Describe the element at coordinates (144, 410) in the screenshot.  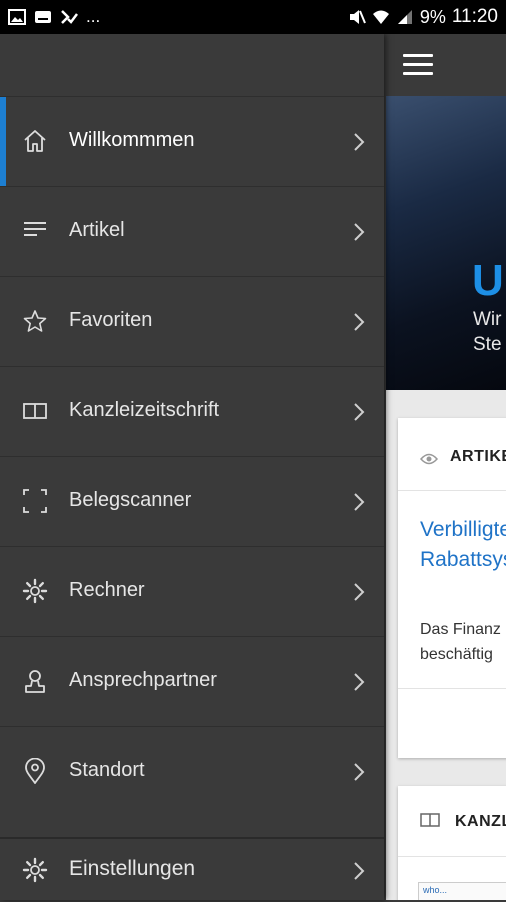
I see `nav-item-label: Kanzleizeitschrift` at that location.